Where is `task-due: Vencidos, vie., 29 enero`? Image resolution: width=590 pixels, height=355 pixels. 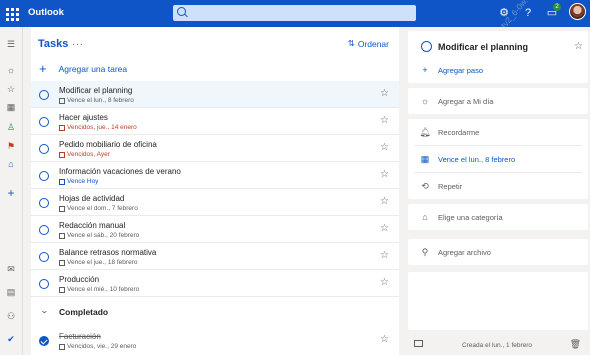 task-due: Vencidos, vie., 29 enero is located at coordinates (97, 346).